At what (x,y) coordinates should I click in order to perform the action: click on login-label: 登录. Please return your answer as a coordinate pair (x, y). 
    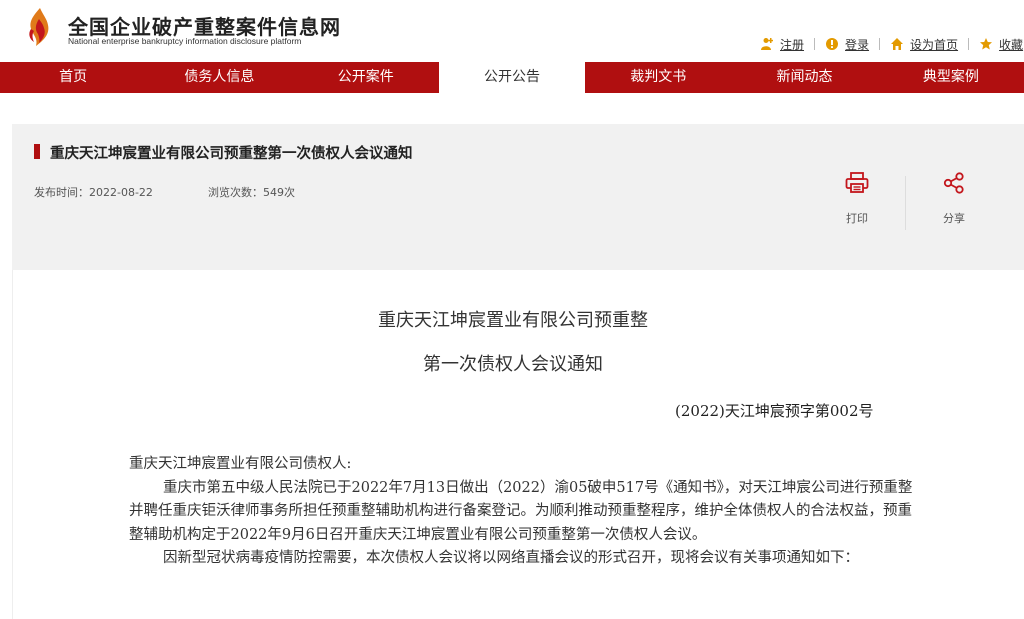
    Looking at the image, I should click on (857, 44).